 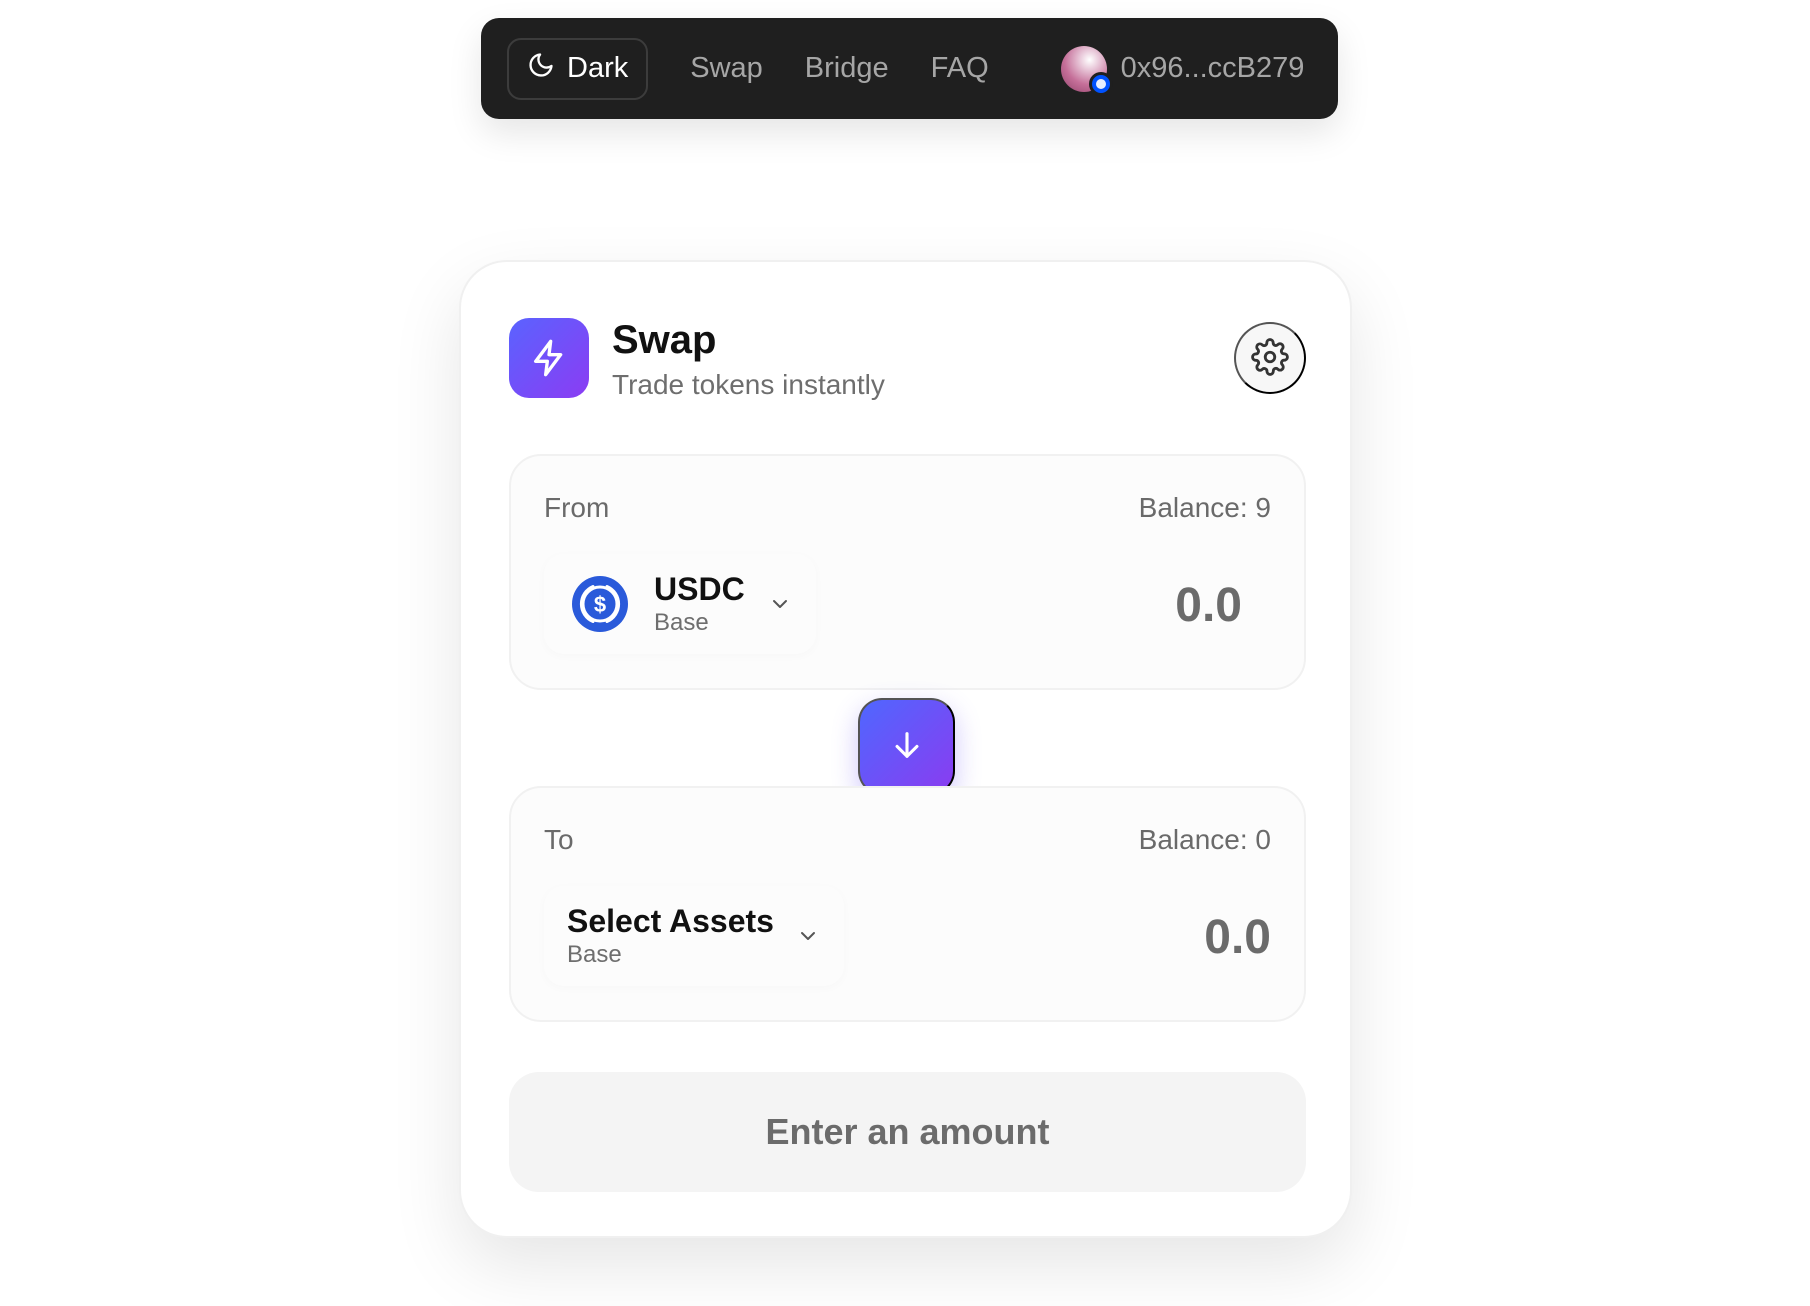 What do you see at coordinates (559, 839) in the screenshot?
I see `to-label: To` at bounding box center [559, 839].